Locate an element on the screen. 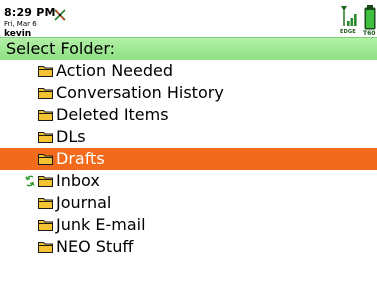 This screenshot has height=287, width=377. folder-item-neo-stuff: NEO Stuff is located at coordinates (188, 247).